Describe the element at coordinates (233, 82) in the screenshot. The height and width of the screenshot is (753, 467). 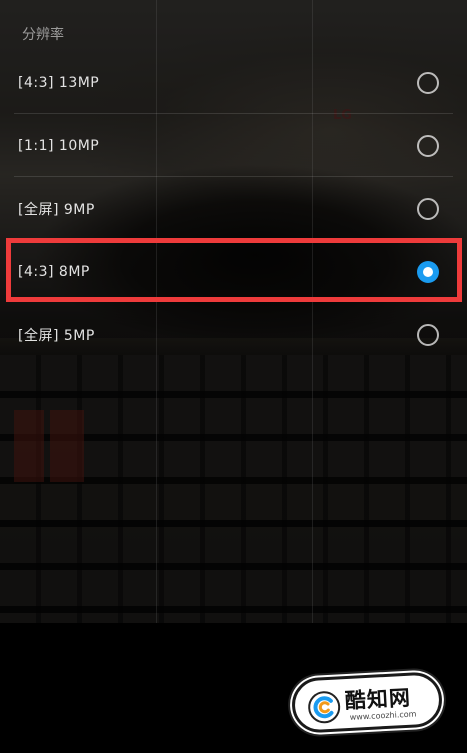
I see `resolution-option-13mp: [4:3] 13MP` at that location.